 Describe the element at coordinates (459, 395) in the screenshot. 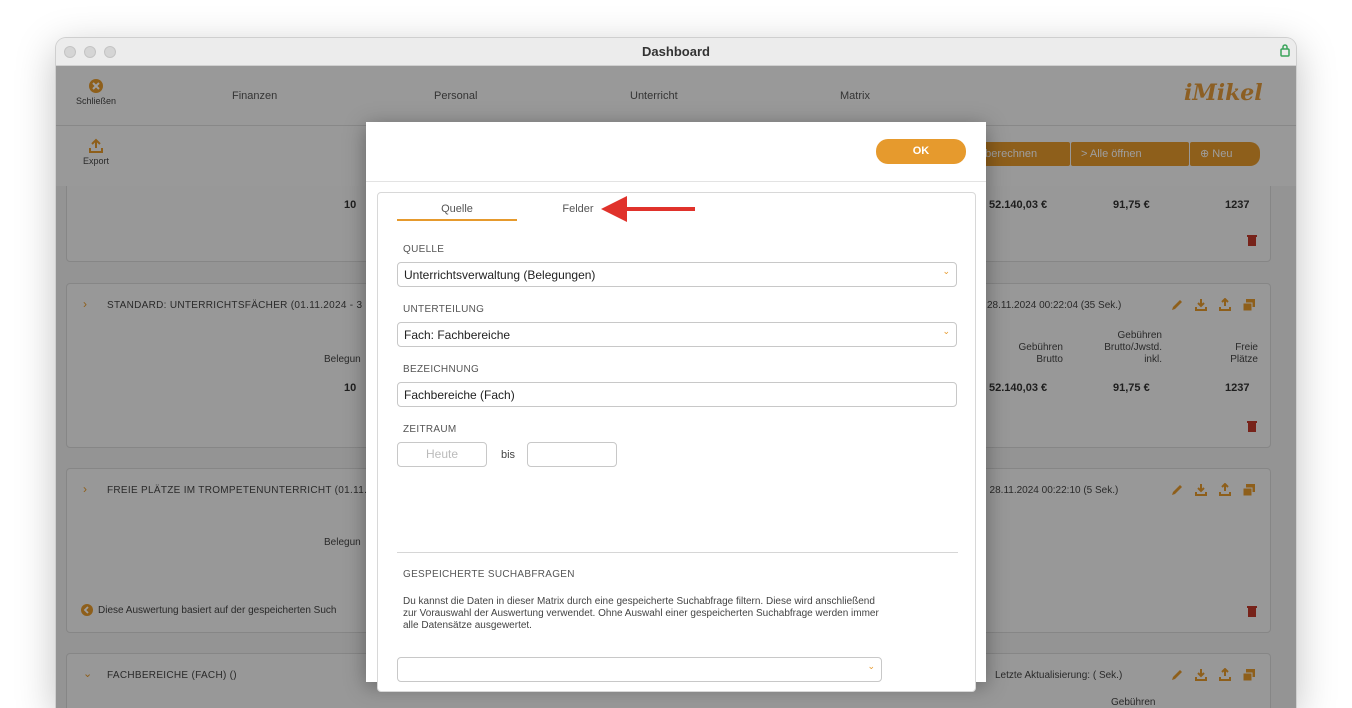

I see `name-value: Fachbereiche (Fach)` at that location.